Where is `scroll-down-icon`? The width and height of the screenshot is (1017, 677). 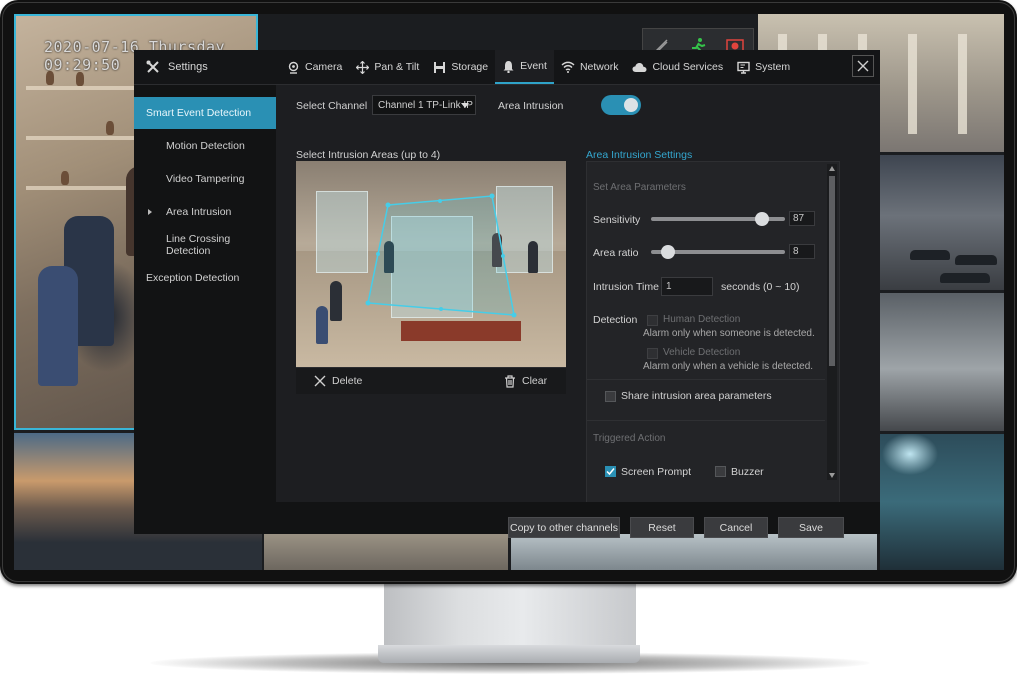 scroll-down-icon is located at coordinates (832, 475).